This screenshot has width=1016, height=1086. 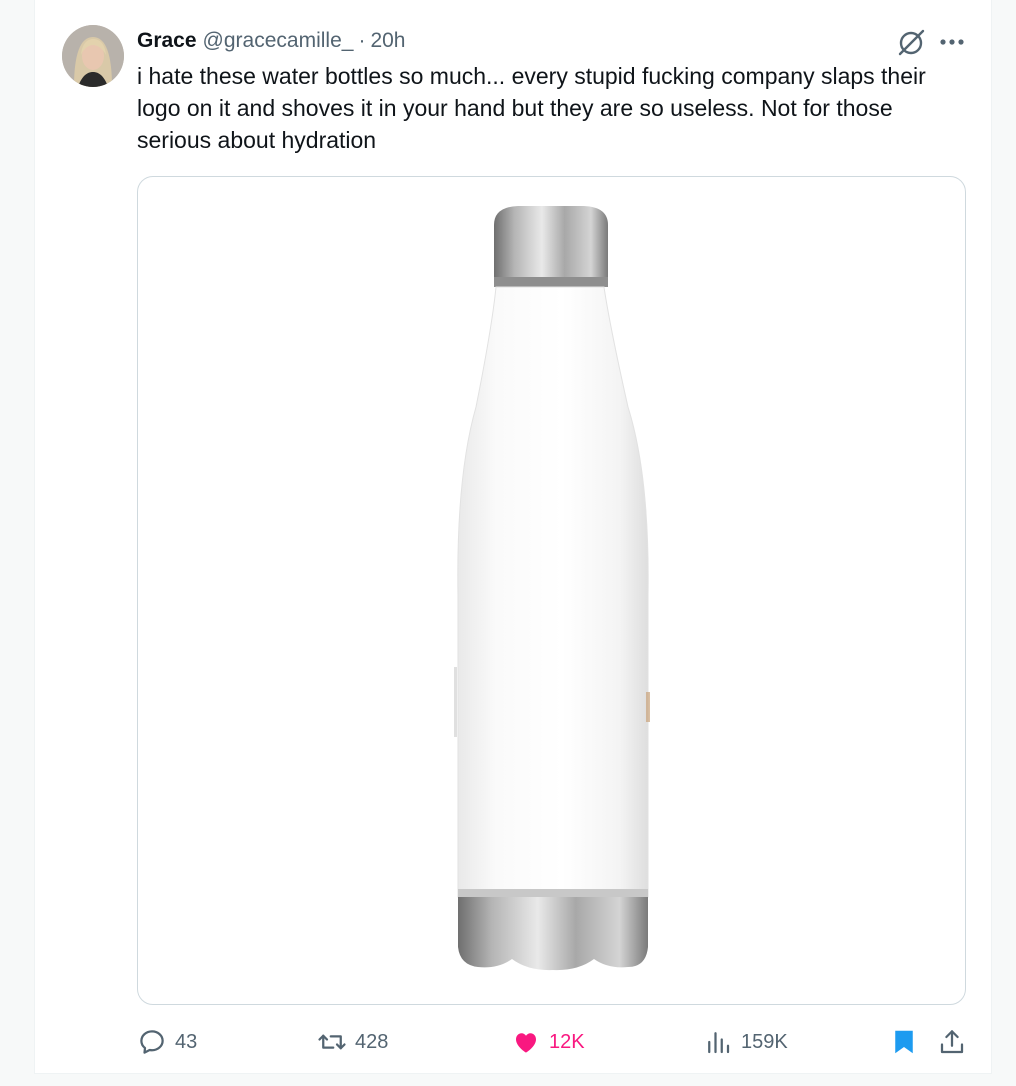 I want to click on views-button: 159K, so click(x=745, y=1042).